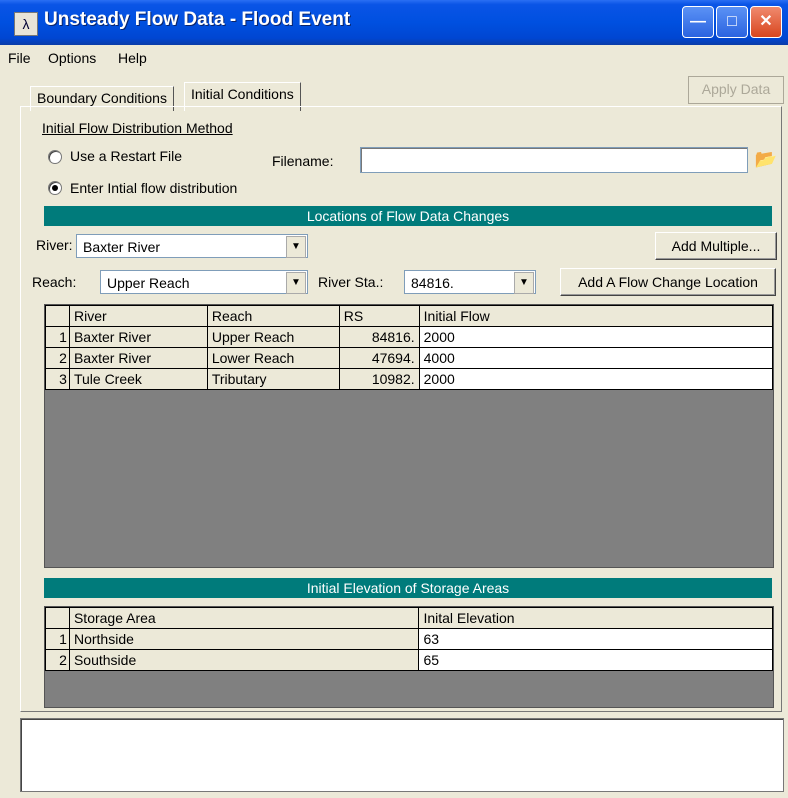  Describe the element at coordinates (596, 358) in the screenshot. I see `cell-initial-flow: 4000` at that location.